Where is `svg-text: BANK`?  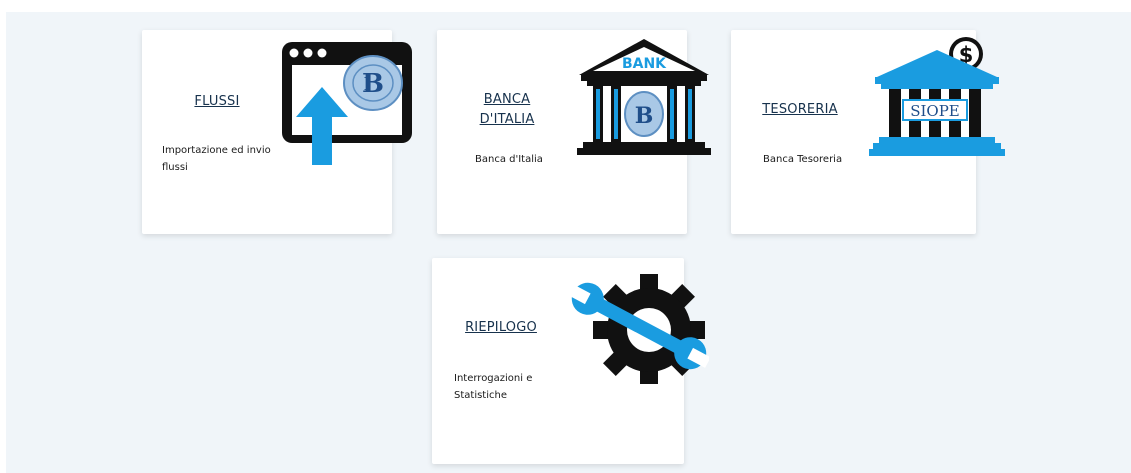 svg-text: BANK is located at coordinates (644, 64).